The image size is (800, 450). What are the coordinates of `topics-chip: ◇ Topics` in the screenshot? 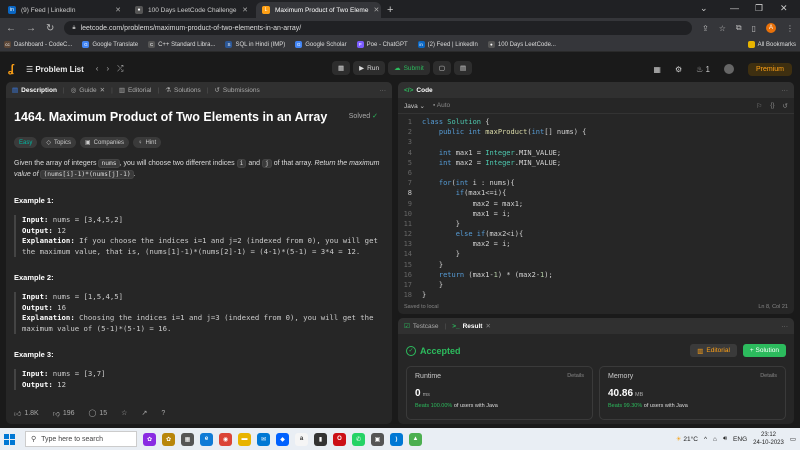 It's located at (58, 142).